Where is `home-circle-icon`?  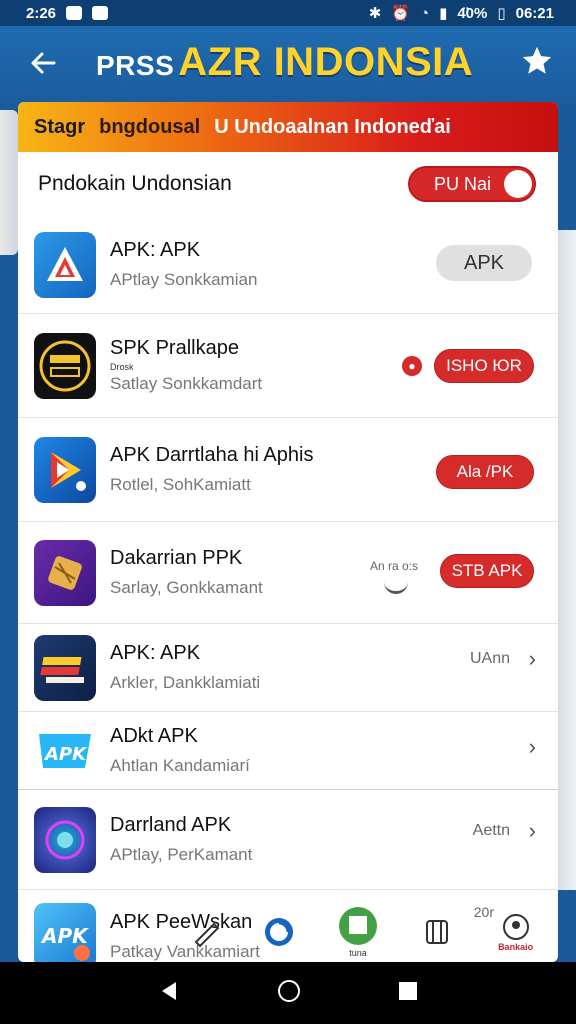 home-circle-icon is located at coordinates (279, 932).